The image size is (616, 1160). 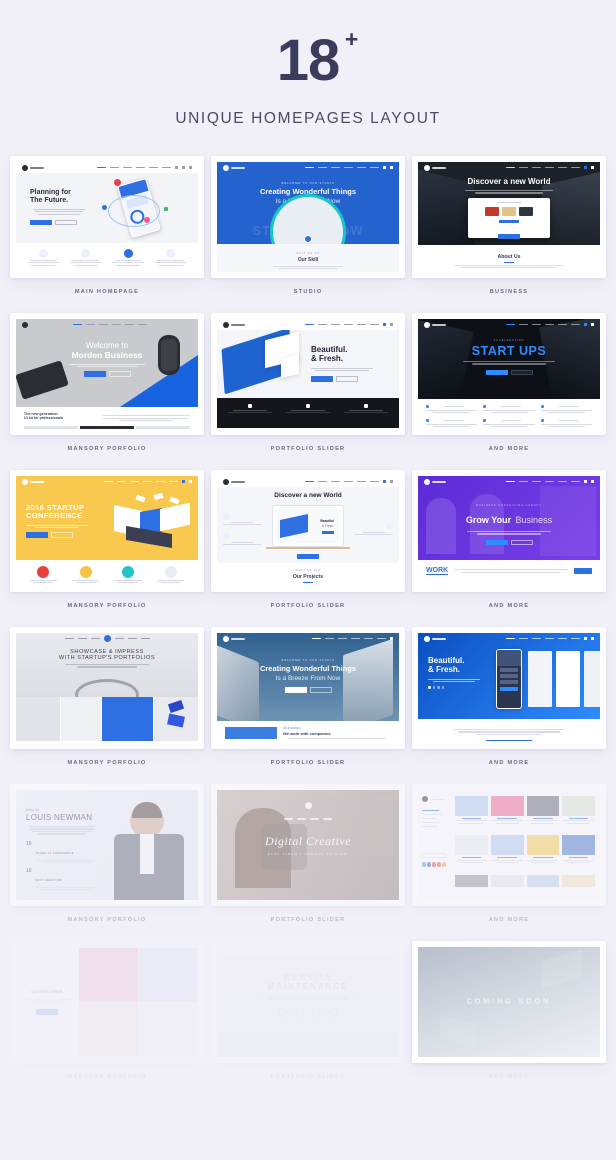 What do you see at coordinates (308, 531) in the screenshot?
I see `homepage-card-preview: Discover a new World Beautiful & Fresh.` at bounding box center [308, 531].